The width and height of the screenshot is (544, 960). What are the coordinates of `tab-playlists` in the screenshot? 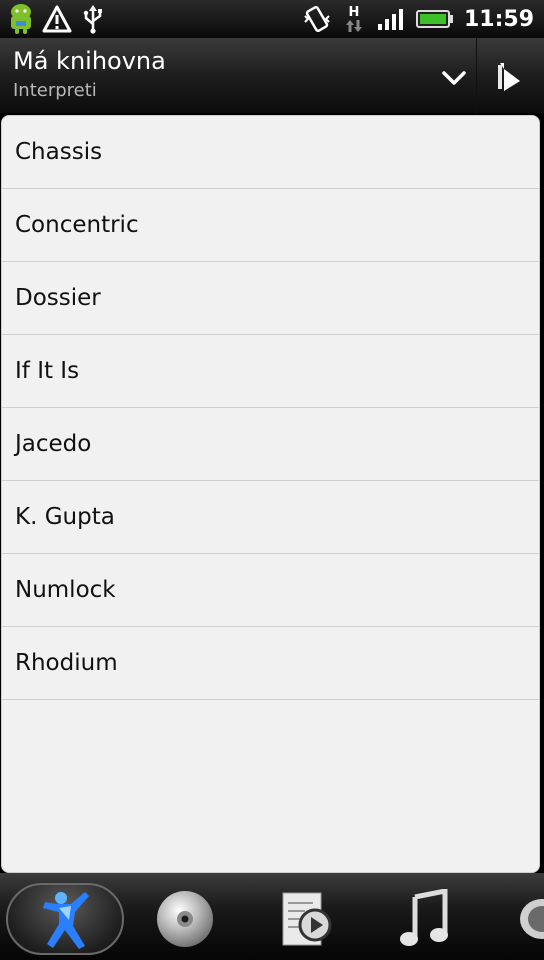 It's located at (305, 919).